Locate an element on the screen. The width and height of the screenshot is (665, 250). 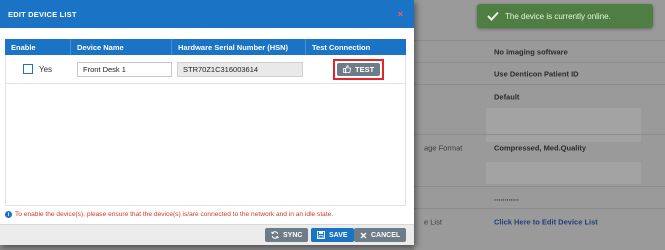
settings-row: Default is located at coordinates (539, 96).